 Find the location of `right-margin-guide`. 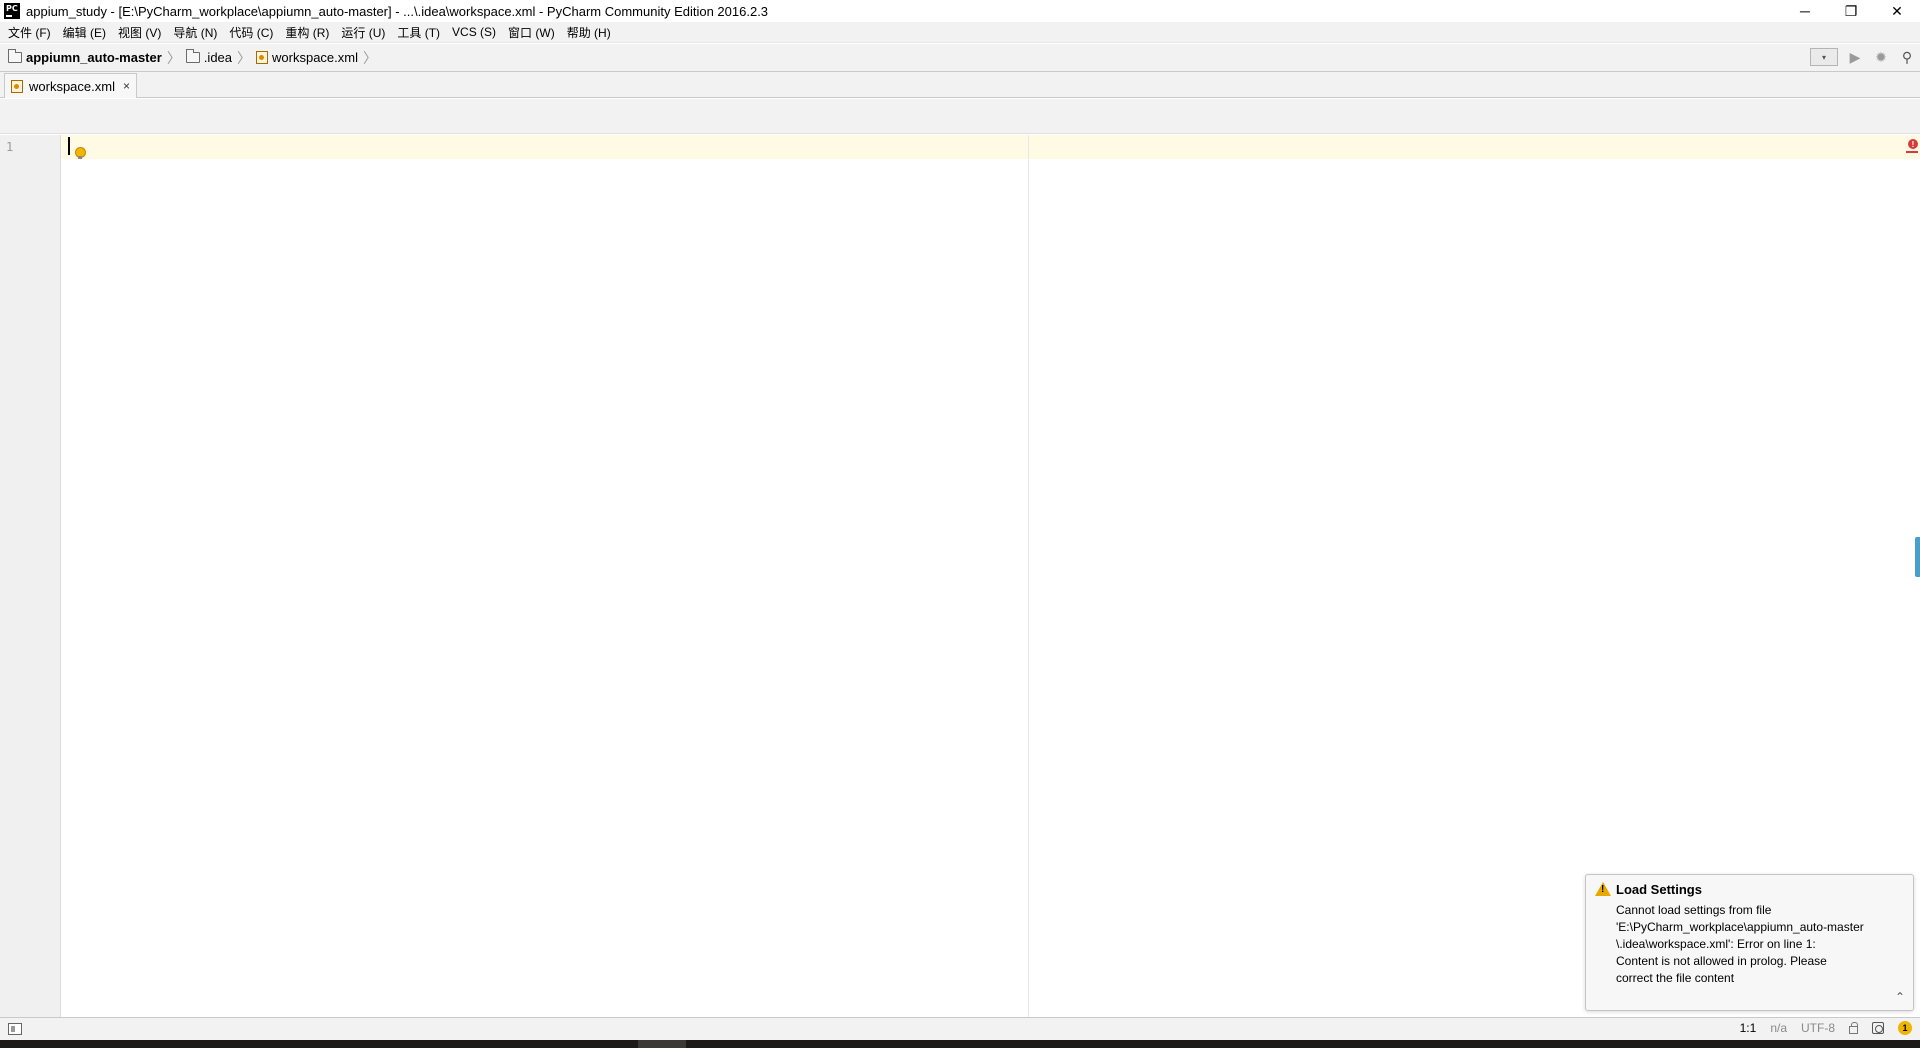

right-margin-guide is located at coordinates (1028, 576).